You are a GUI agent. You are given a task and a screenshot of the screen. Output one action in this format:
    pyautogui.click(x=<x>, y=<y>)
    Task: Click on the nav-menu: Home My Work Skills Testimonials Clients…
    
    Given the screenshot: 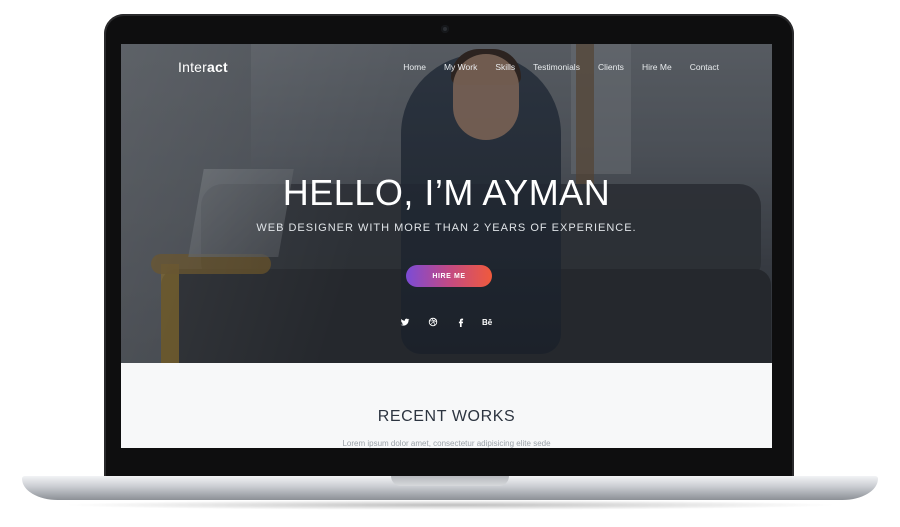 What is the action you would take?
    pyautogui.click(x=561, y=67)
    